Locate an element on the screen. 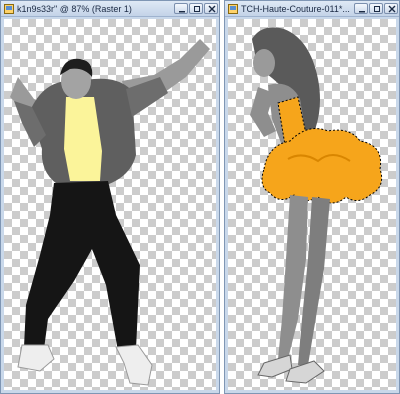  window-titlebar: k1n9s33r" @ 87% (Raster 1) is located at coordinates (110, 9).